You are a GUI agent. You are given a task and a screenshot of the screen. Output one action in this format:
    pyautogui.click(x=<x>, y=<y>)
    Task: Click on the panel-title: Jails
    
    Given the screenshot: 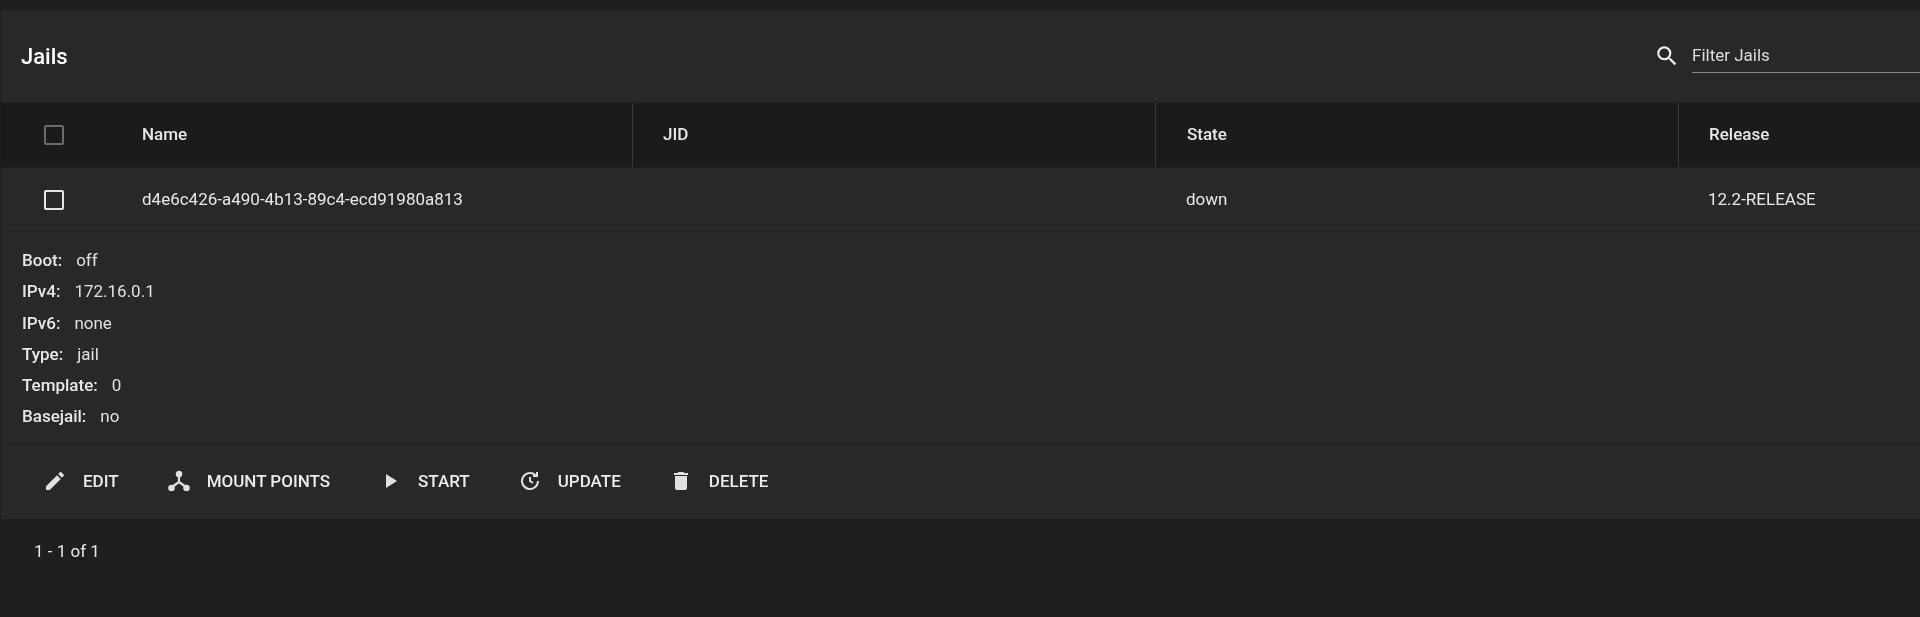 What is the action you would take?
    pyautogui.click(x=44, y=56)
    